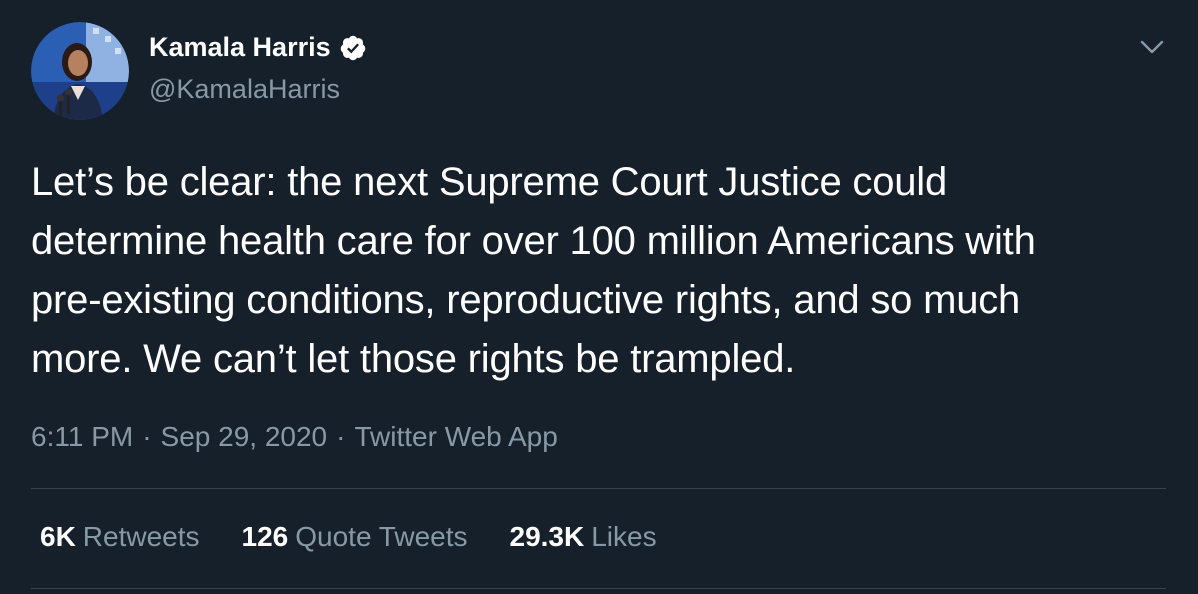 This screenshot has width=1198, height=594. I want to click on likes-count: 29.3K, so click(547, 536).